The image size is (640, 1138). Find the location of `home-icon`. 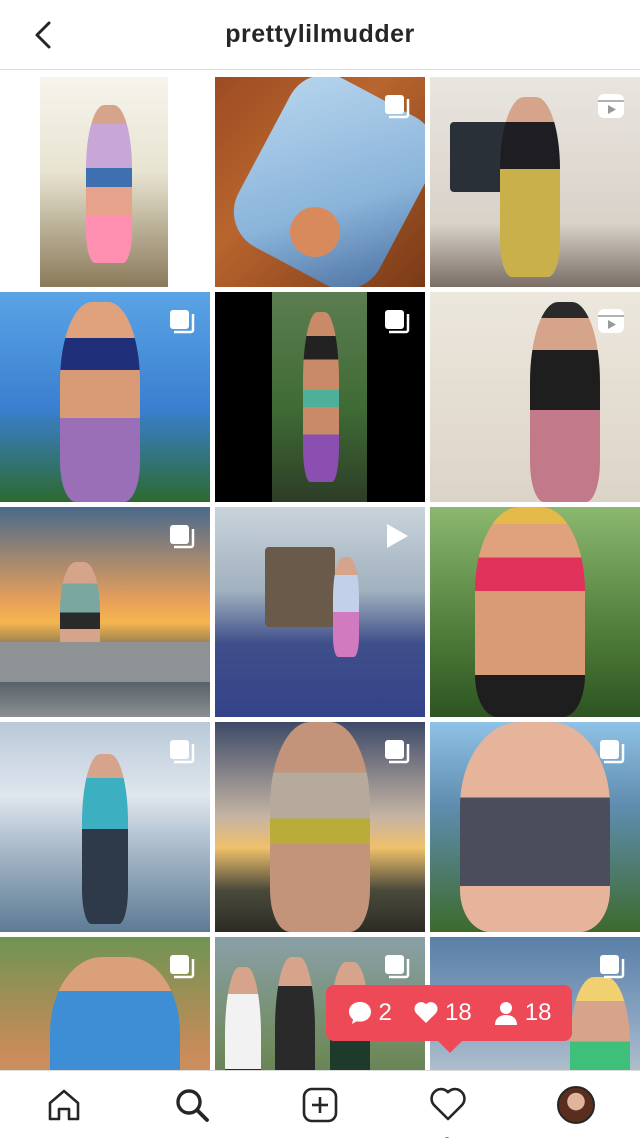

home-icon is located at coordinates (64, 1104).